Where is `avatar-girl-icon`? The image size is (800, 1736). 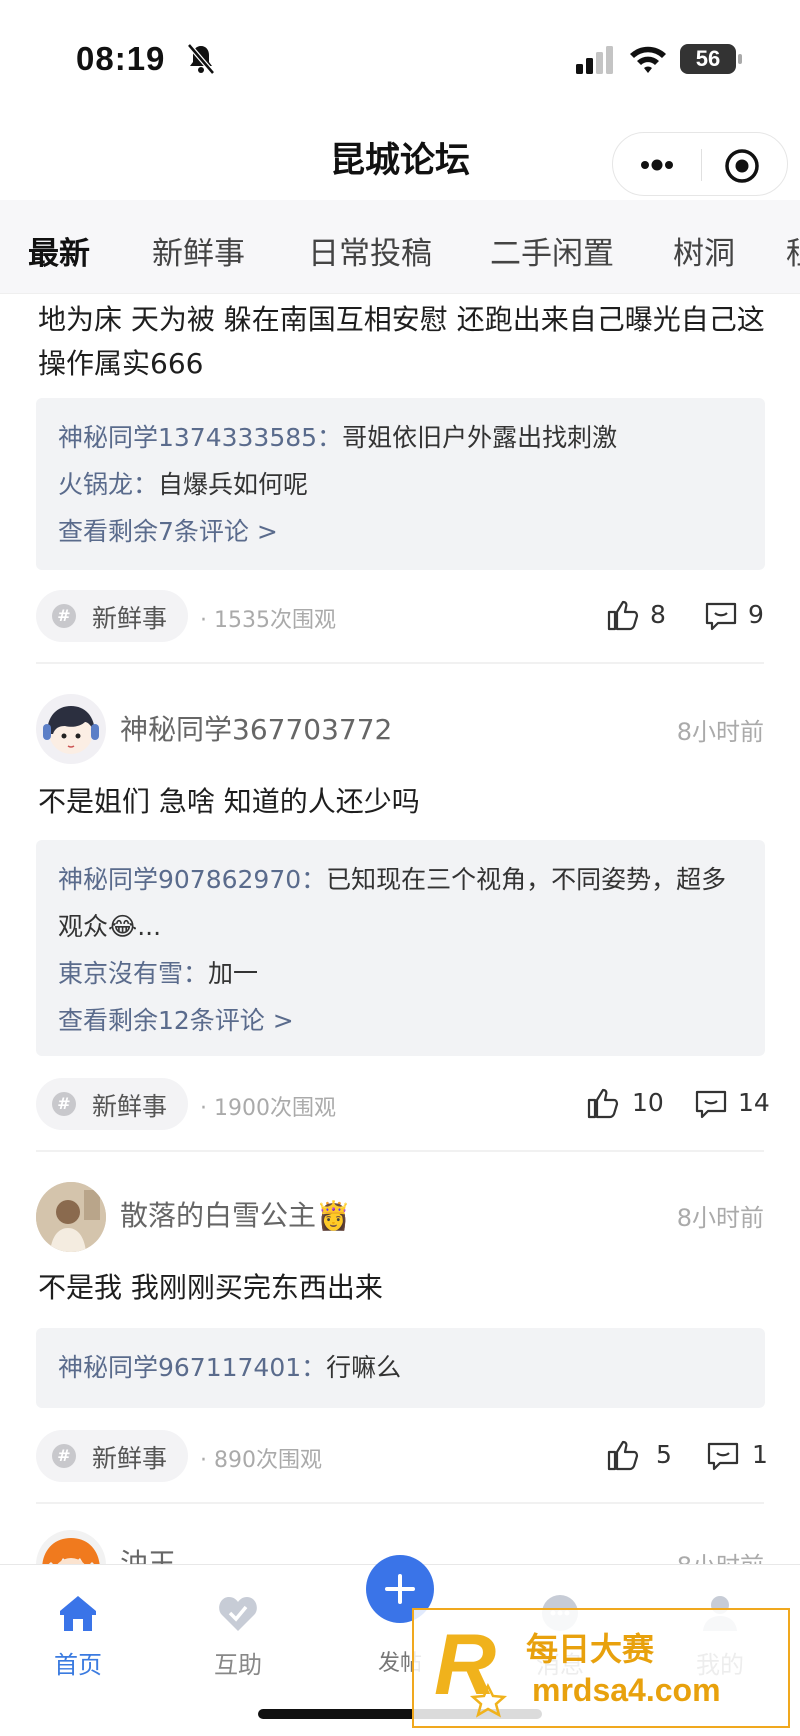 avatar-girl-icon is located at coordinates (71, 730).